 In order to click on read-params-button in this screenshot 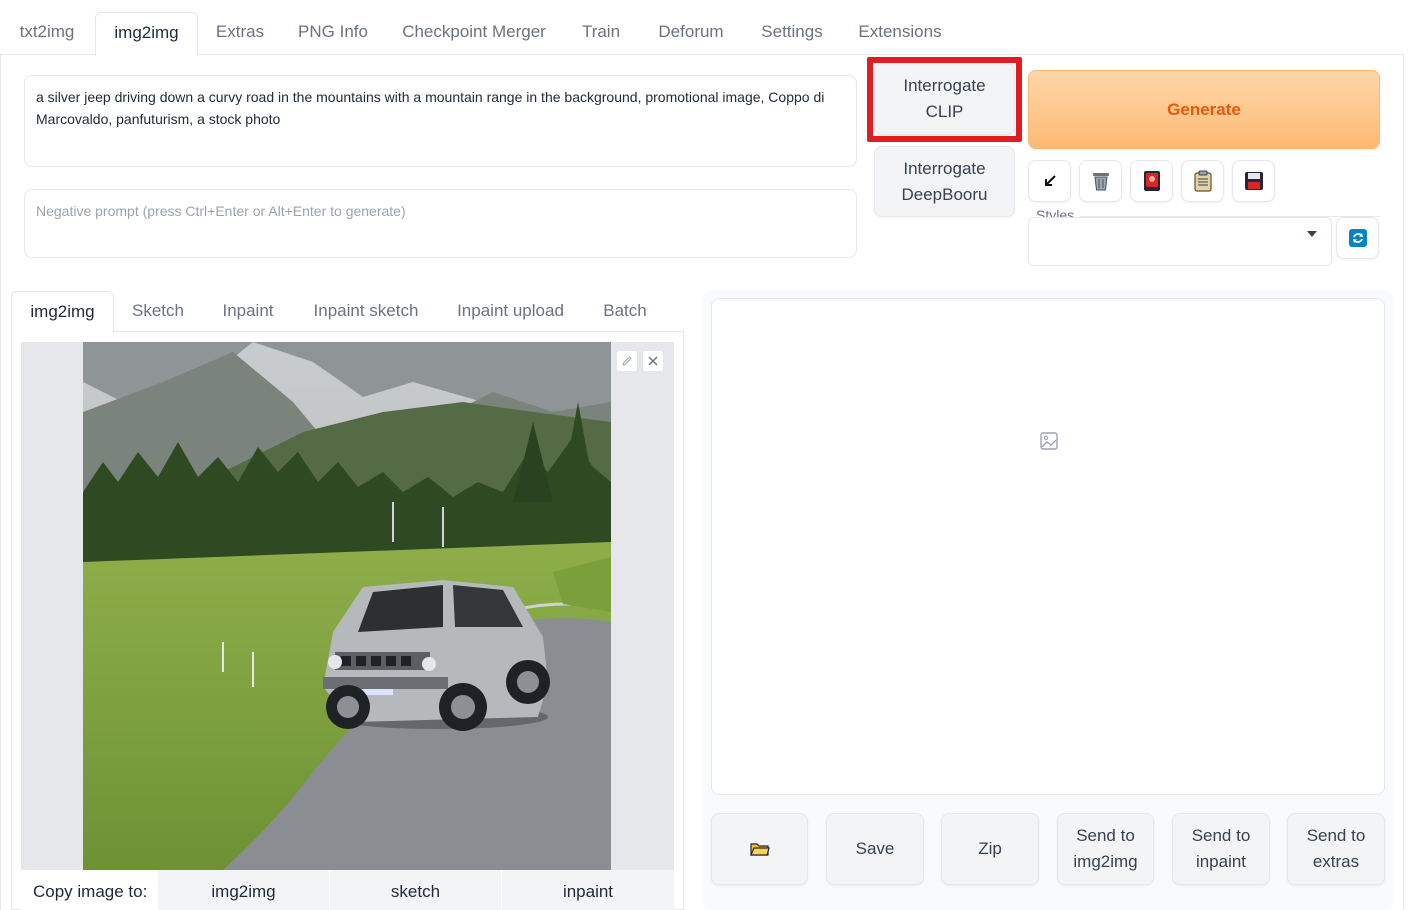, I will do `click(1049, 181)`.